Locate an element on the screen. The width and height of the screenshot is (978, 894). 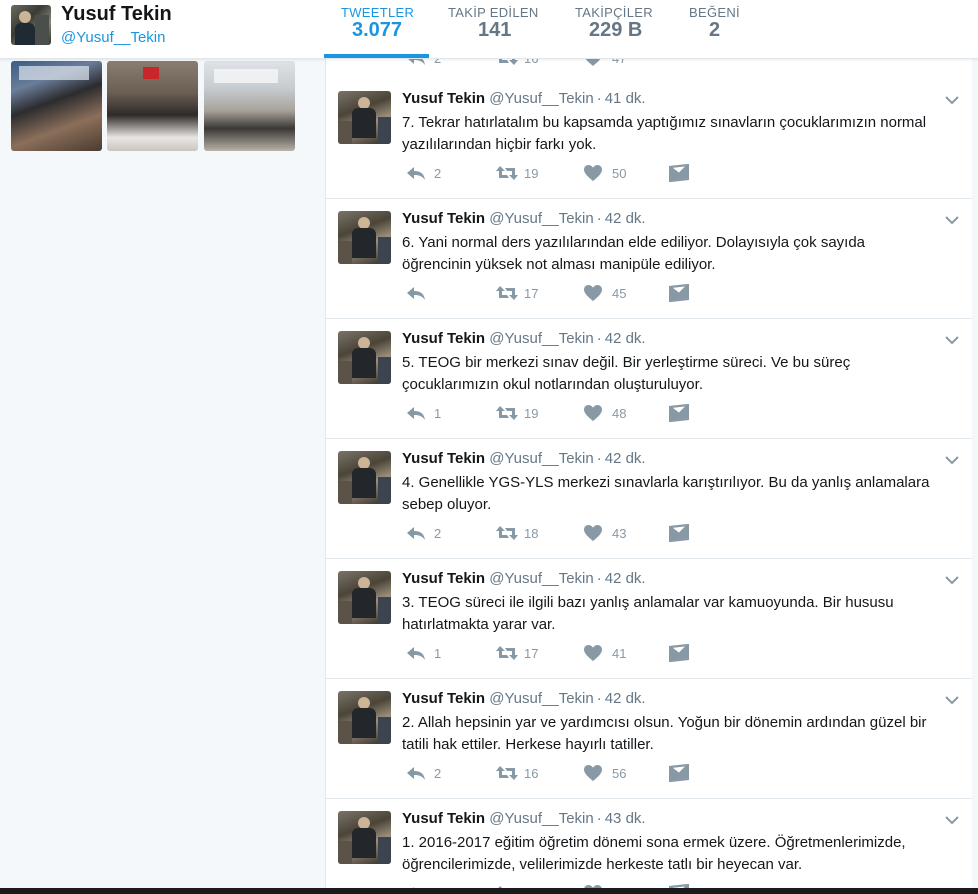
direct-message-icon is located at coordinates (679, 653).